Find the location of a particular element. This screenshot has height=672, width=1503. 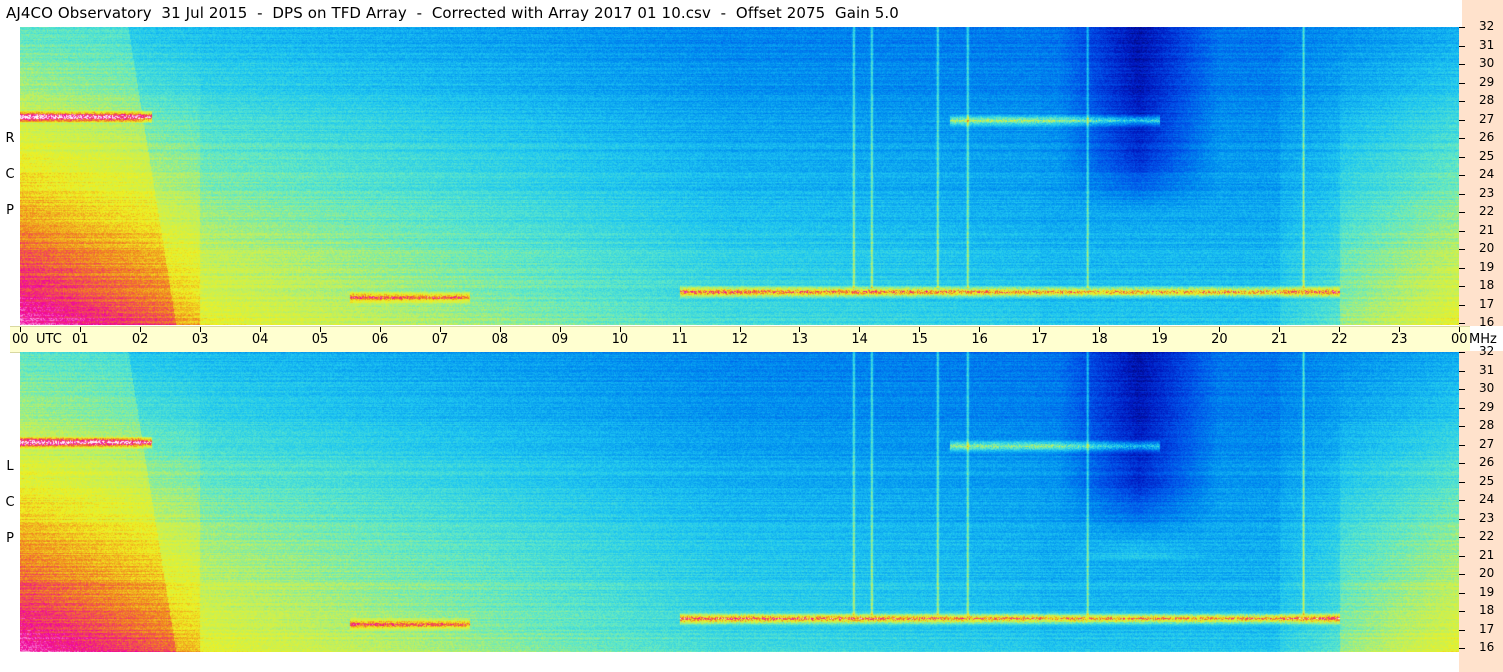

time-tick-label: 04 is located at coordinates (260, 339).